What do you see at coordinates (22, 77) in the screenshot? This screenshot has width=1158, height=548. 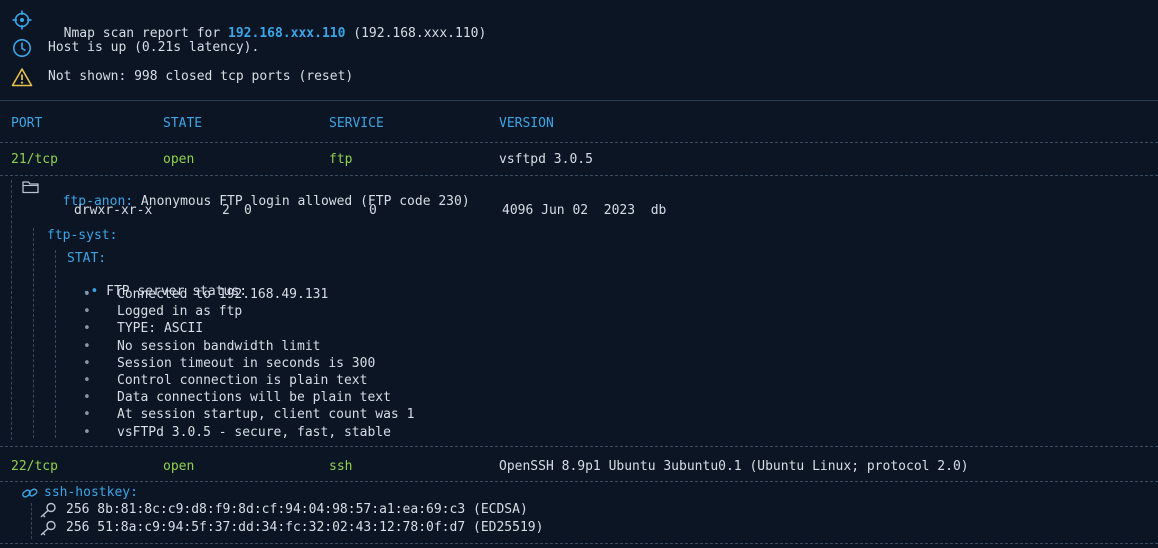 I see `warning-icon` at bounding box center [22, 77].